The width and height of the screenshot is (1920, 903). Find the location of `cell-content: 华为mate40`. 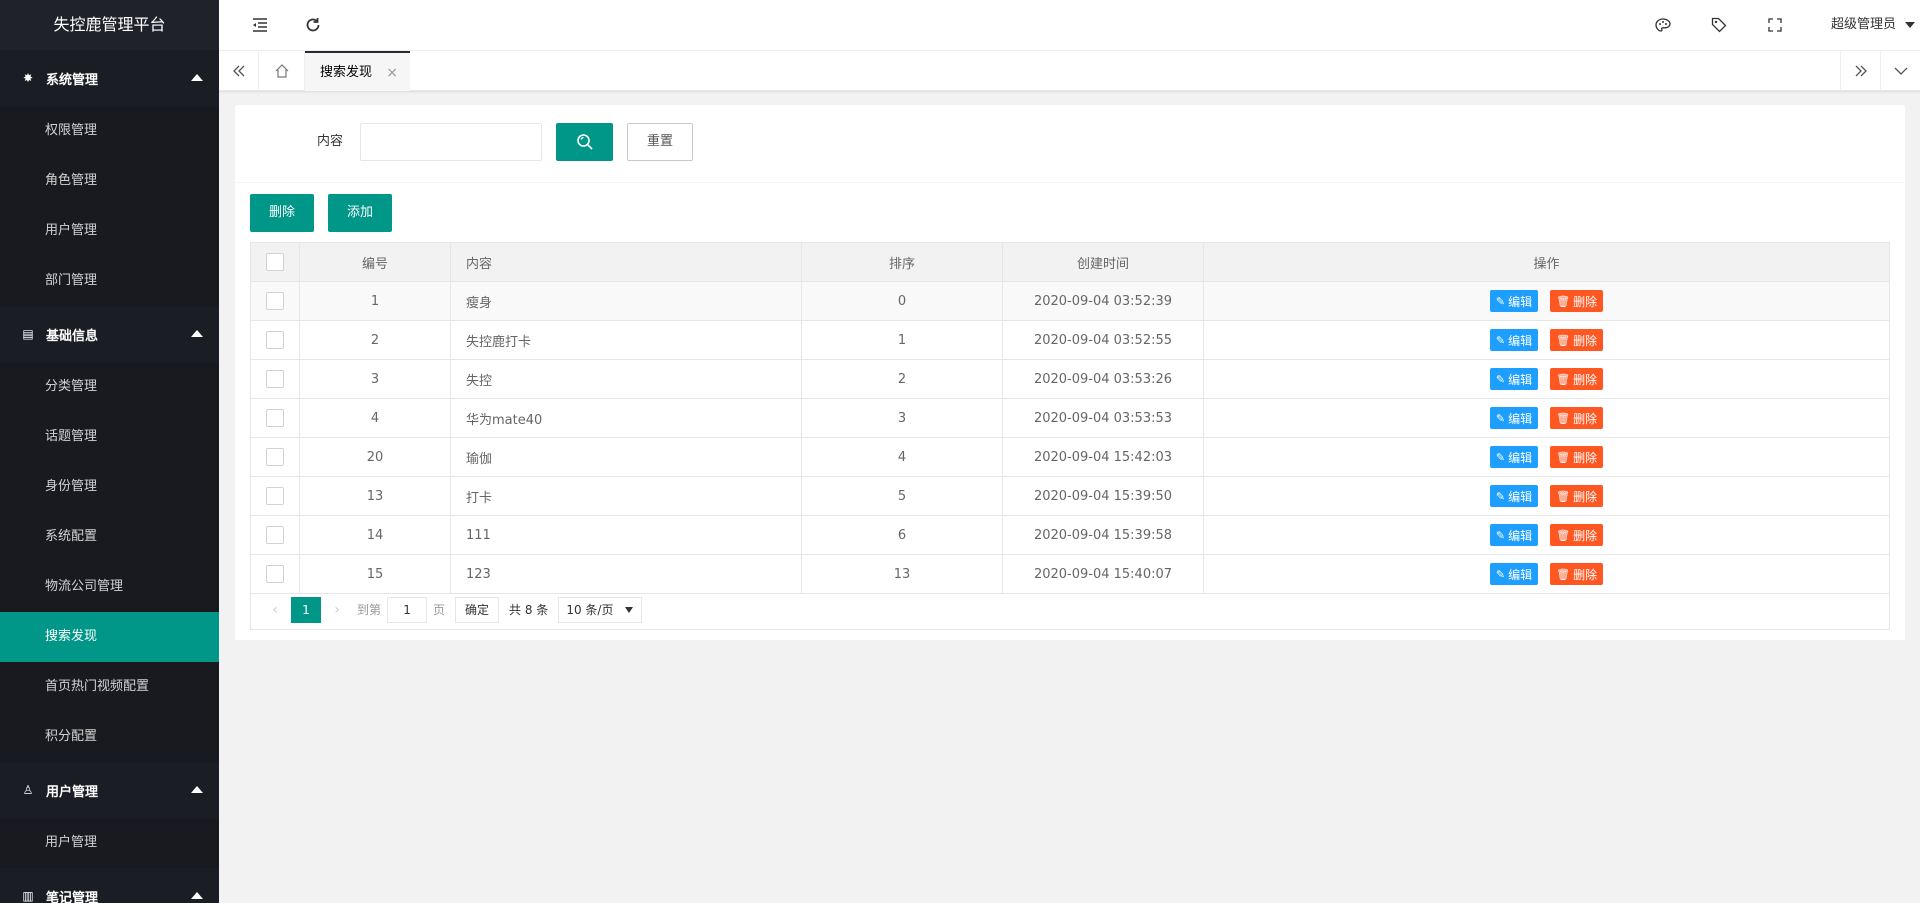

cell-content: 华为mate40 is located at coordinates (626, 418).